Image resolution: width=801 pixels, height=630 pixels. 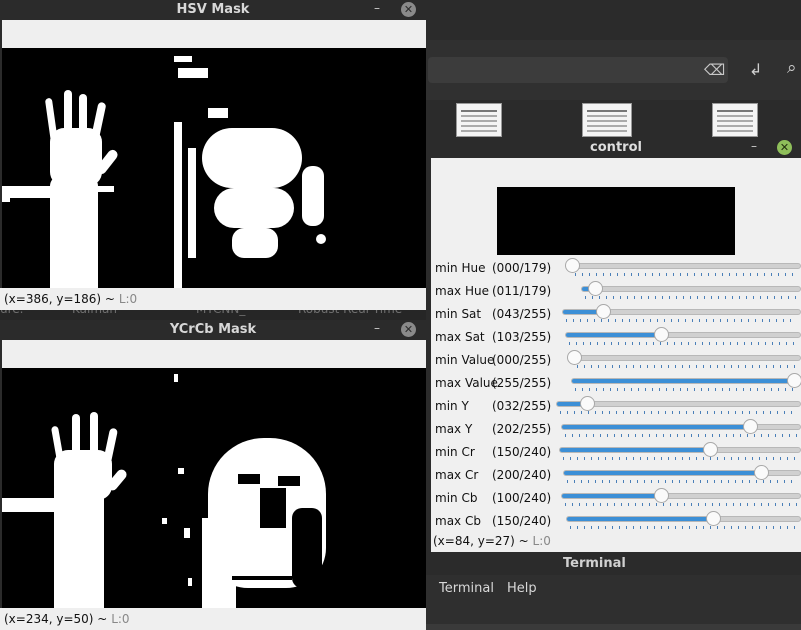 What do you see at coordinates (522, 475) in the screenshot?
I see `slider-value: (200/240)` at bounding box center [522, 475].